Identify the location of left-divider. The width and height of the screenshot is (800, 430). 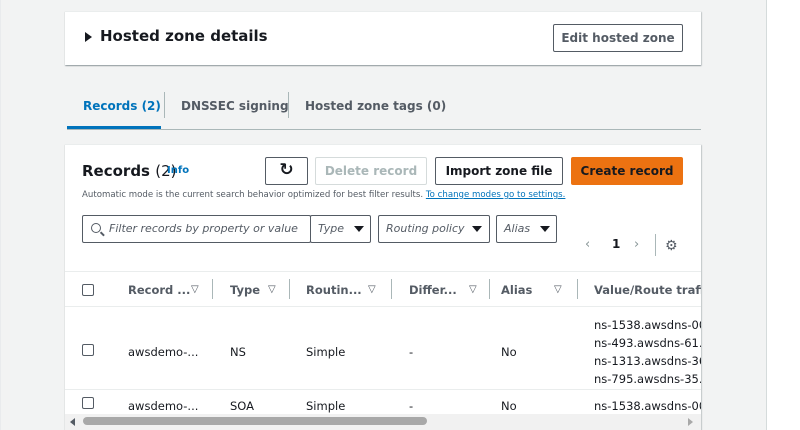
(0, 215).